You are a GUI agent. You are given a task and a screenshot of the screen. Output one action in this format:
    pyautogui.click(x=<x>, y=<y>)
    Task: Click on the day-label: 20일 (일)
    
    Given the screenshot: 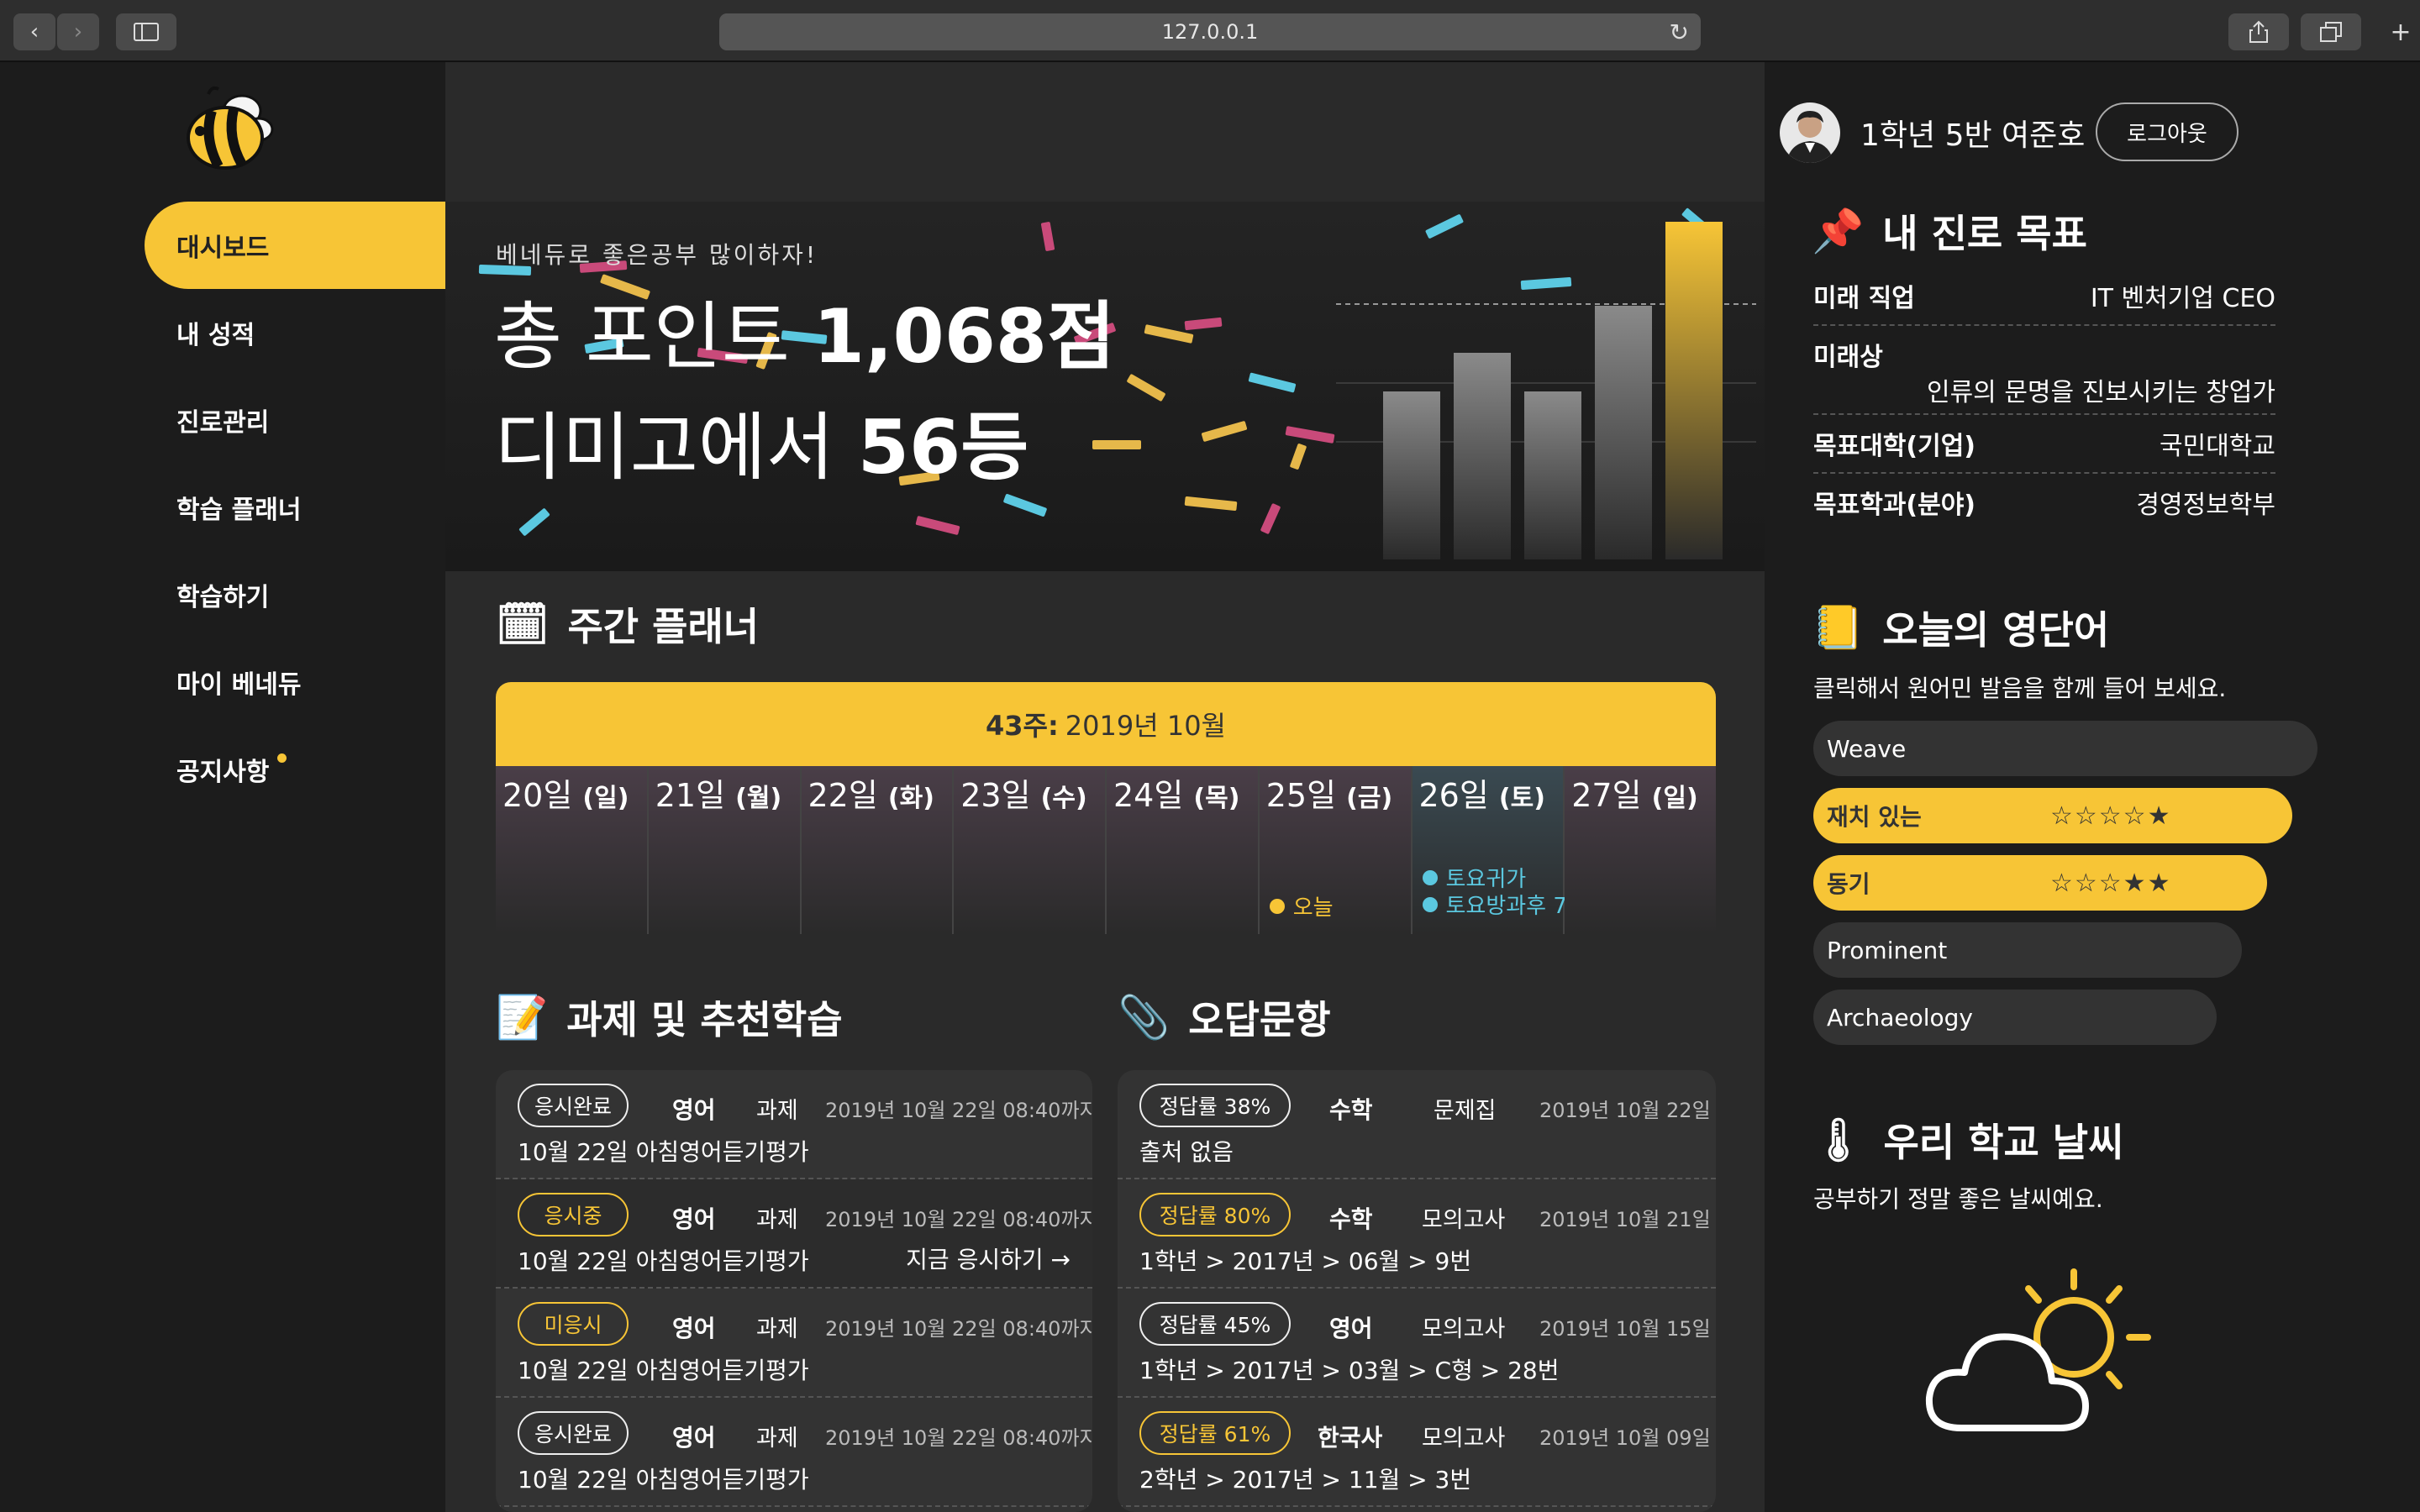 What is the action you would take?
    pyautogui.click(x=566, y=792)
    